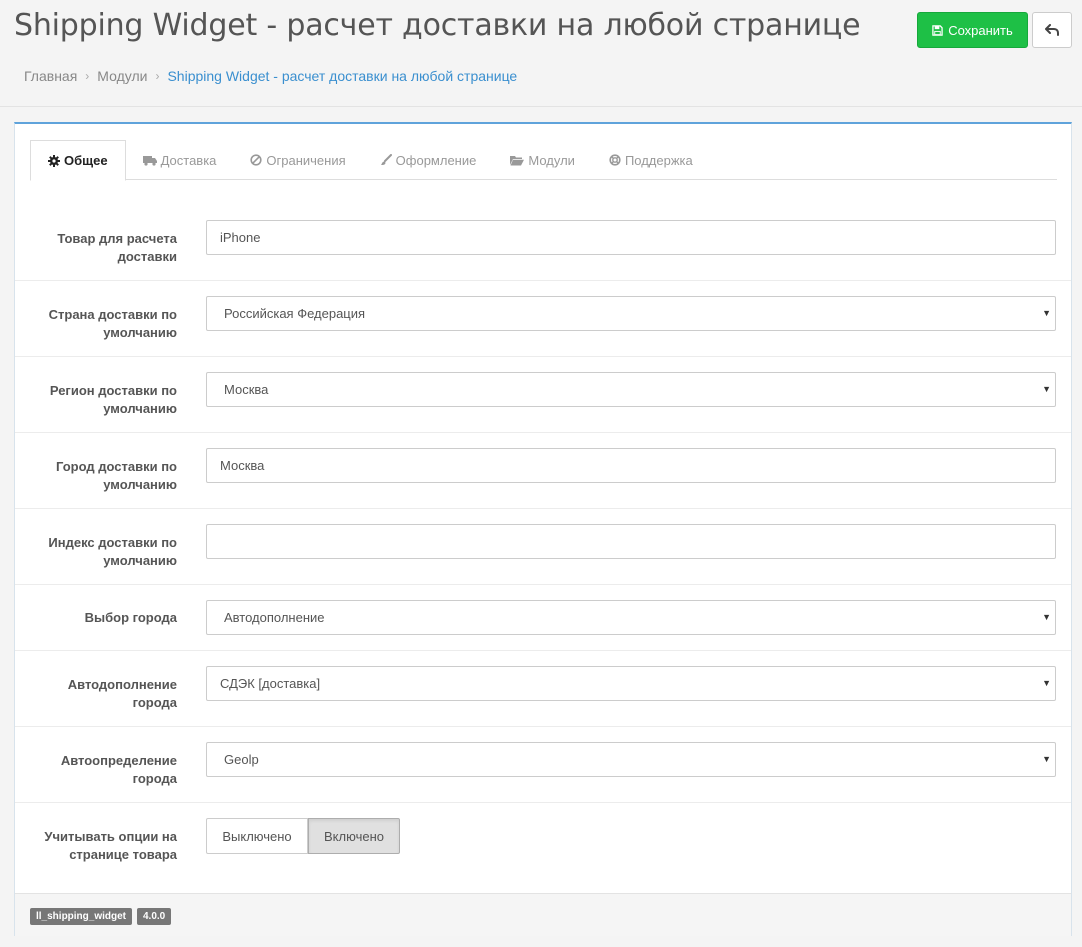 The width and height of the screenshot is (1082, 947). I want to click on city-select-mode-select: Автодополнение ▼, so click(631, 617).